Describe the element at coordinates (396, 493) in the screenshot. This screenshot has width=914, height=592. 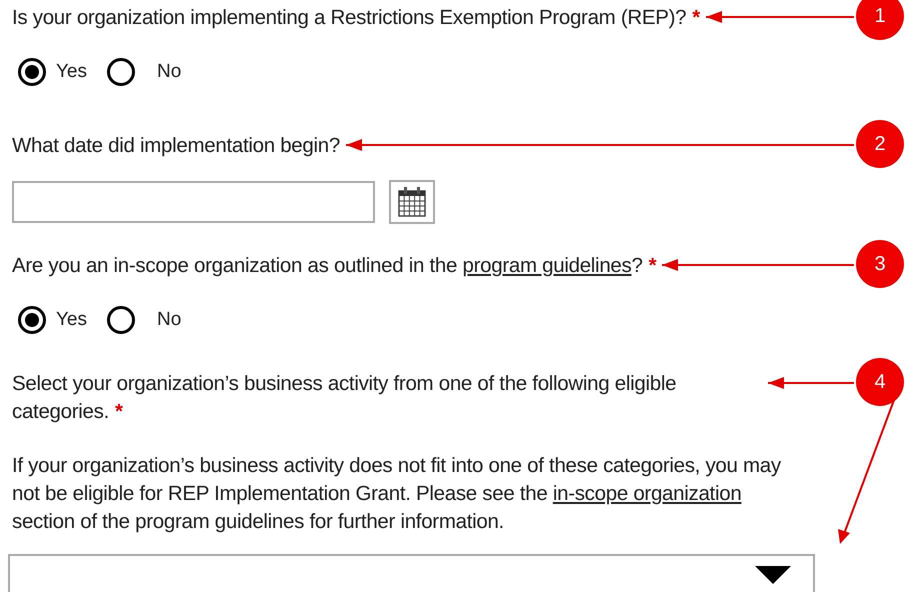
I see `help-text: If your organization’s business activity does not fit into one of these categories, you may not be eligible for REP Implementation Grant. Please see the in-scope organization section of the program guidelines for further information.` at that location.